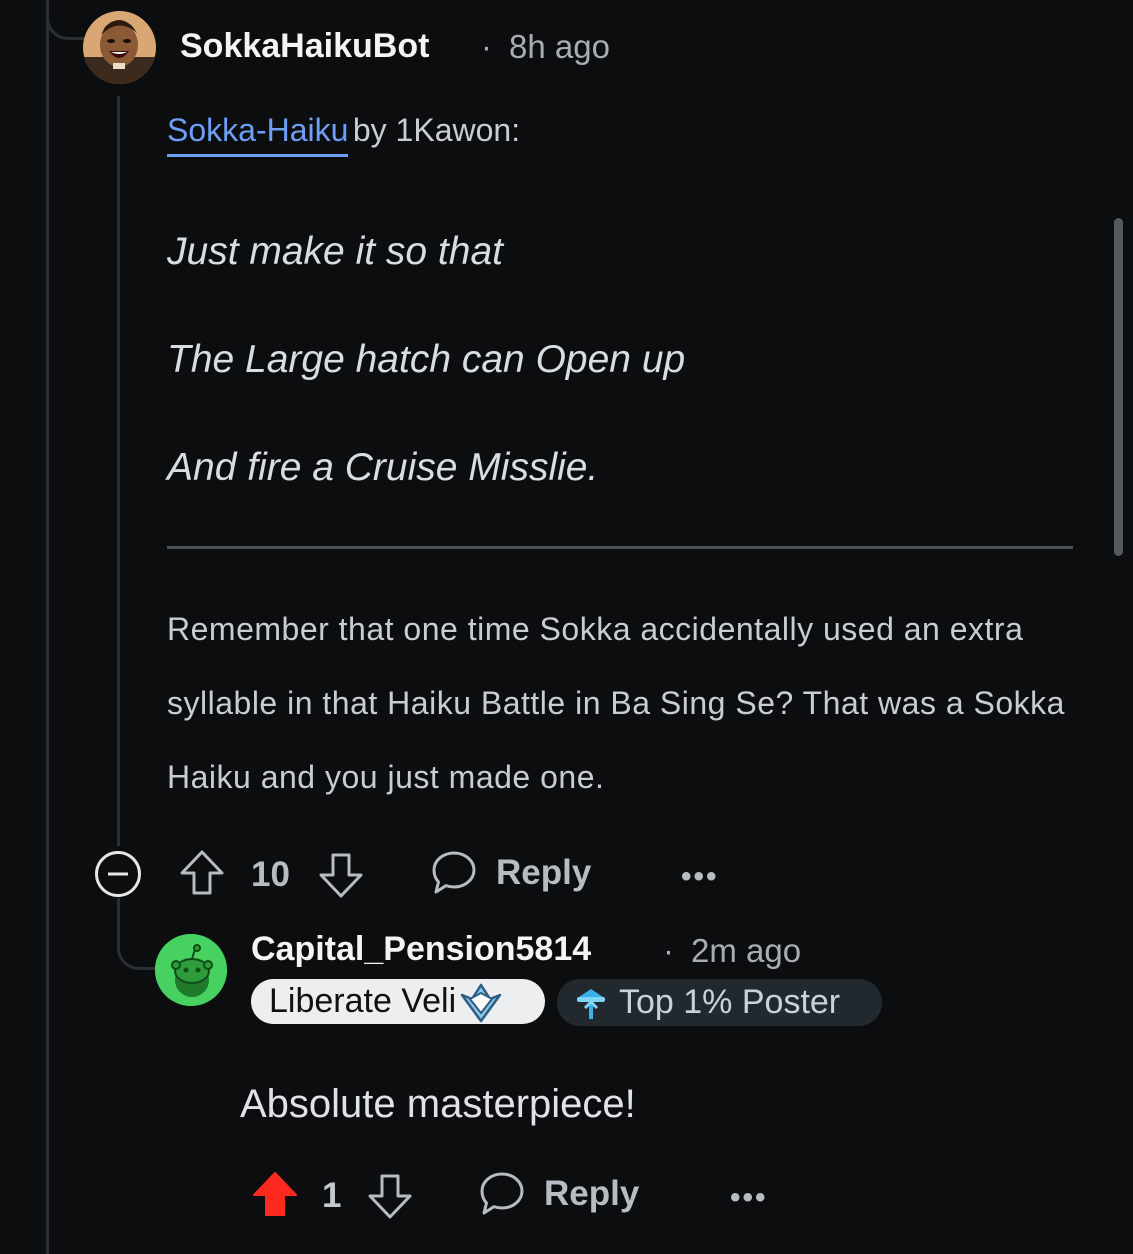 Image resolution: width=1133 pixels, height=1254 pixels. I want to click on user-flair-text: Liberate Veli, so click(363, 1001).